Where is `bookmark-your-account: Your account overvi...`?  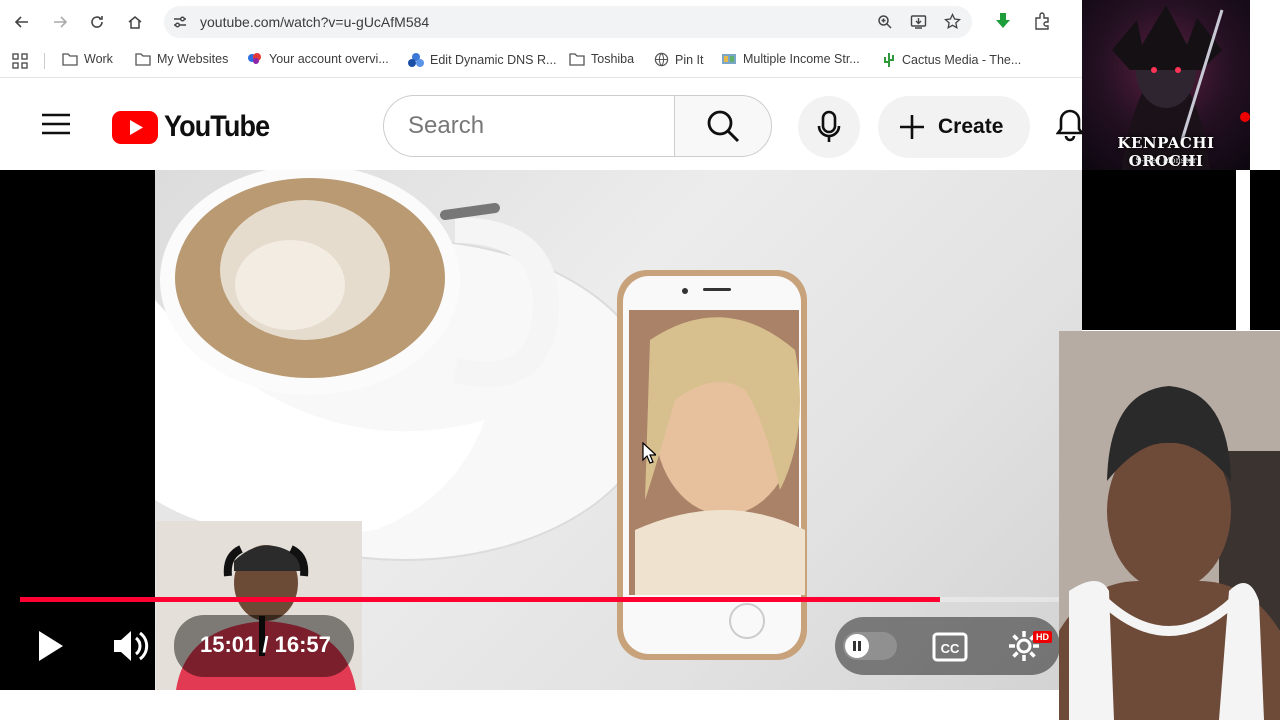 bookmark-your-account: Your account overvi... is located at coordinates (318, 59).